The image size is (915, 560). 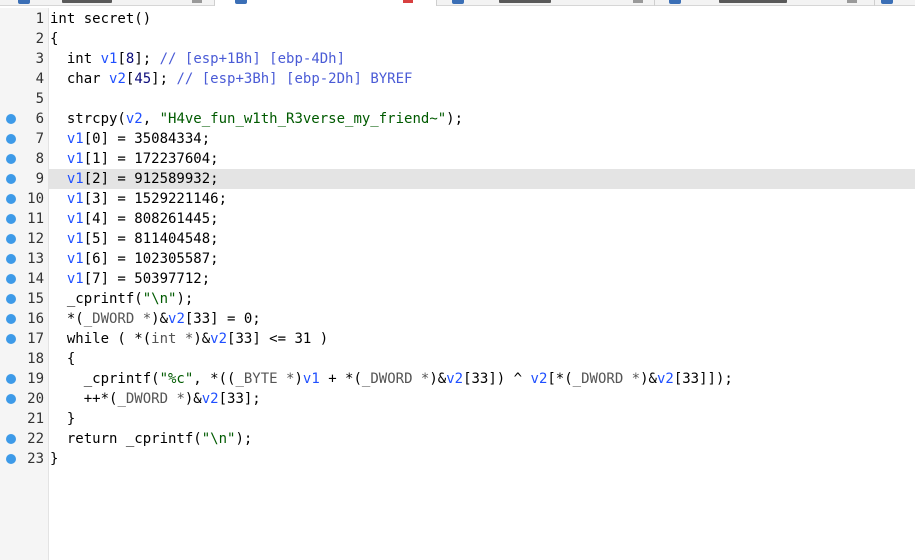 What do you see at coordinates (497, 379) in the screenshot?
I see `code-token: [33]) ^` at bounding box center [497, 379].